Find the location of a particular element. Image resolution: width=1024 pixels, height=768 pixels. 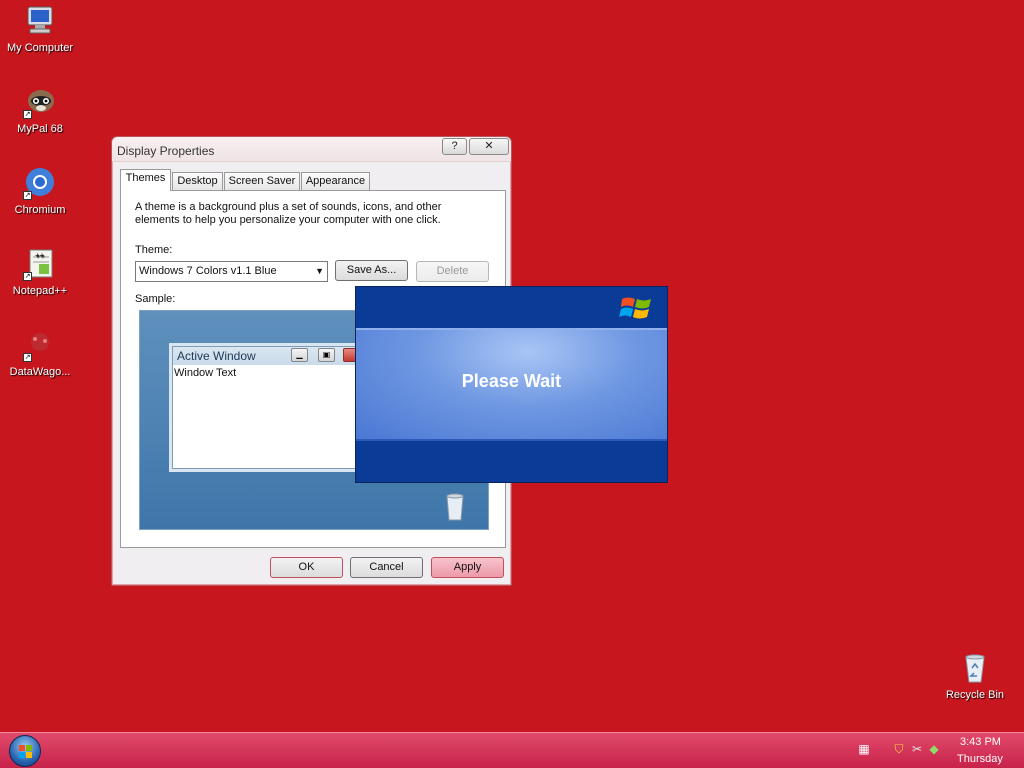

desktop-icon-label: Notepad++ is located at coordinates (40, 291).